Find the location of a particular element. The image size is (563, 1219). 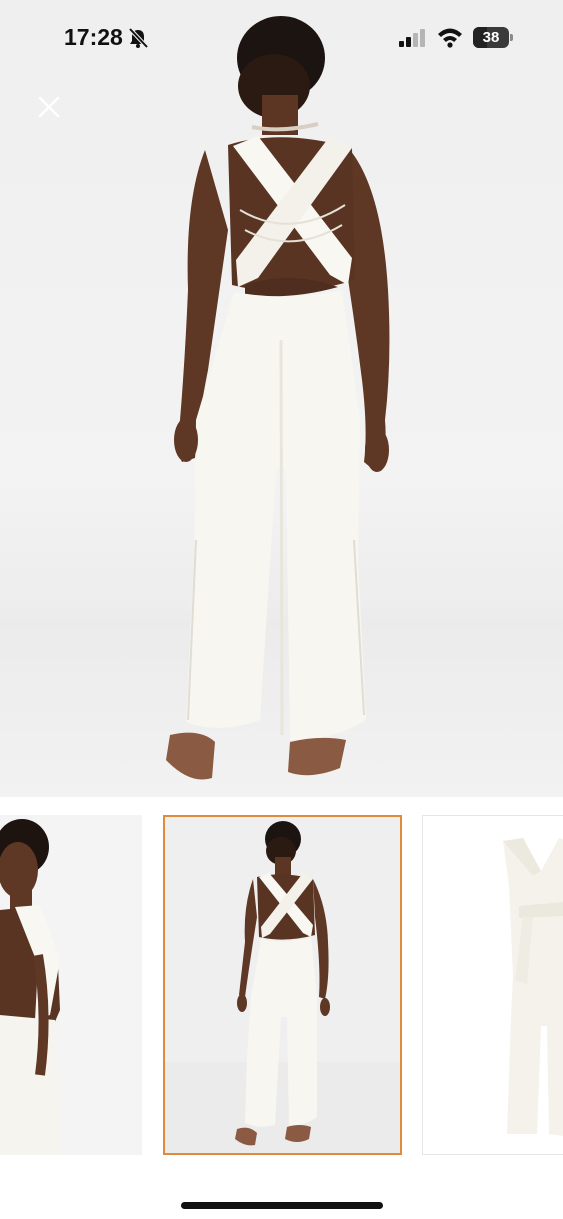

bell-slash-icon is located at coordinates (138, 38).